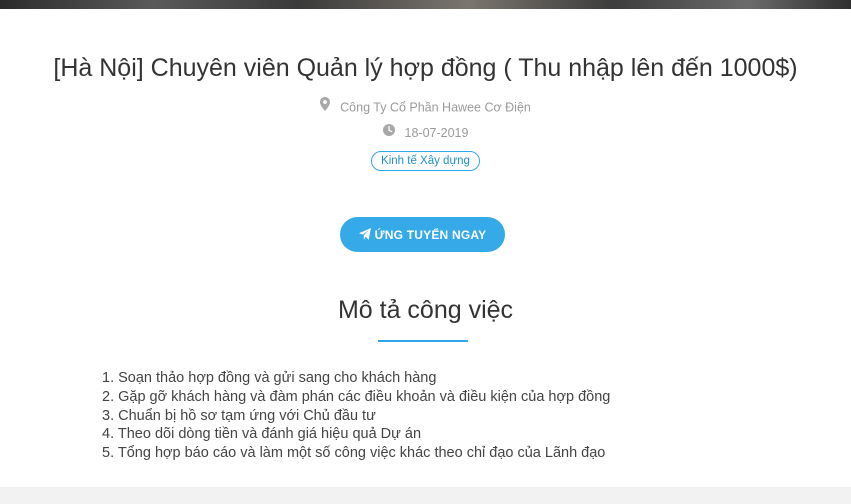  What do you see at coordinates (388, 131) in the screenshot?
I see `clock-icon` at bounding box center [388, 131].